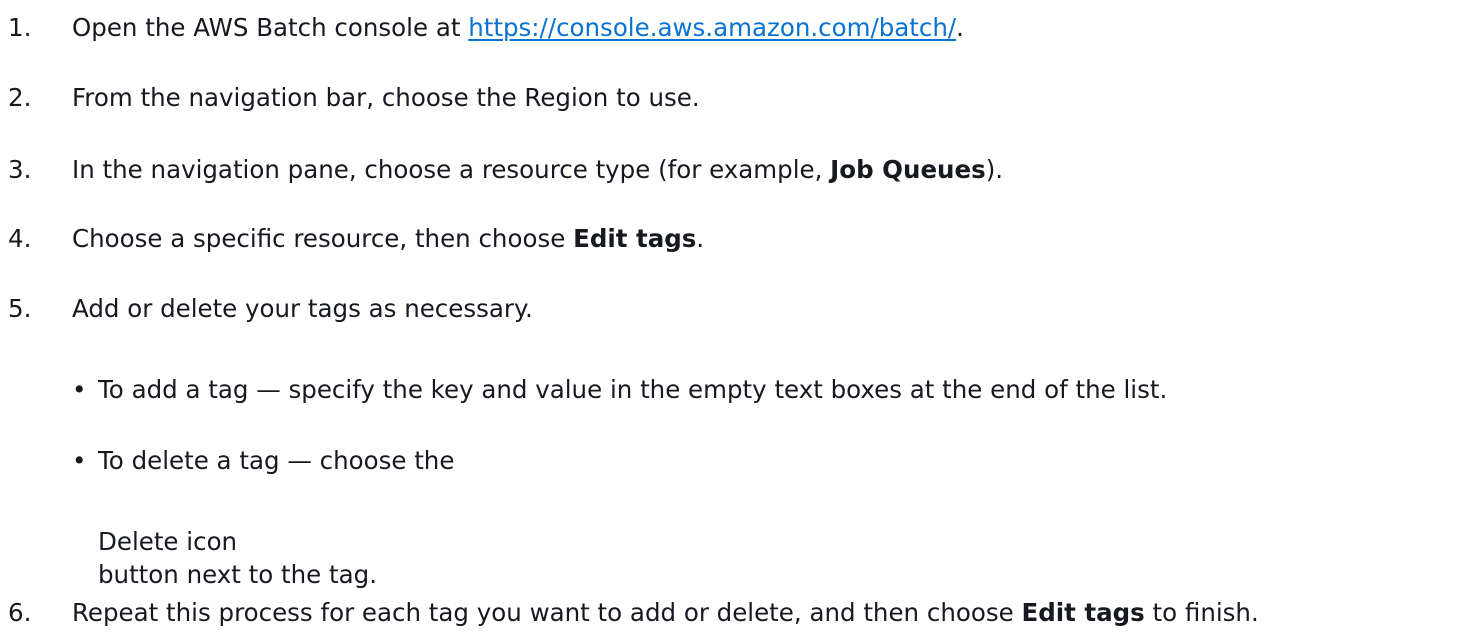 Image resolution: width=1465 pixels, height=638 pixels. What do you see at coordinates (237, 574) in the screenshot?
I see `bullet-text-after: button next to the tag.` at bounding box center [237, 574].